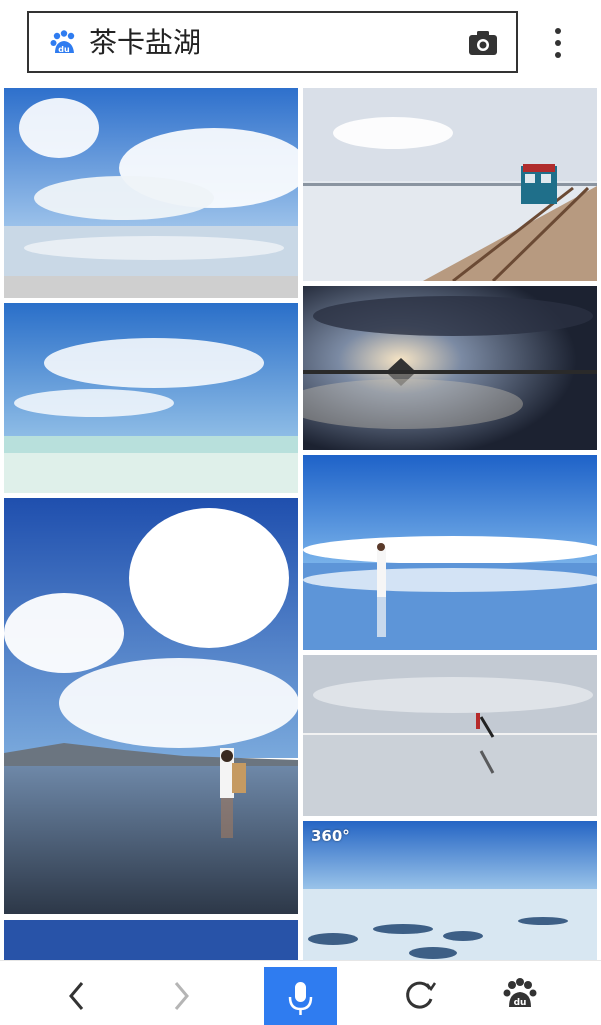 The width and height of the screenshot is (601, 1025). What do you see at coordinates (272, 42) in the screenshot?
I see `search-box: du 茶卡盐湖` at bounding box center [272, 42].